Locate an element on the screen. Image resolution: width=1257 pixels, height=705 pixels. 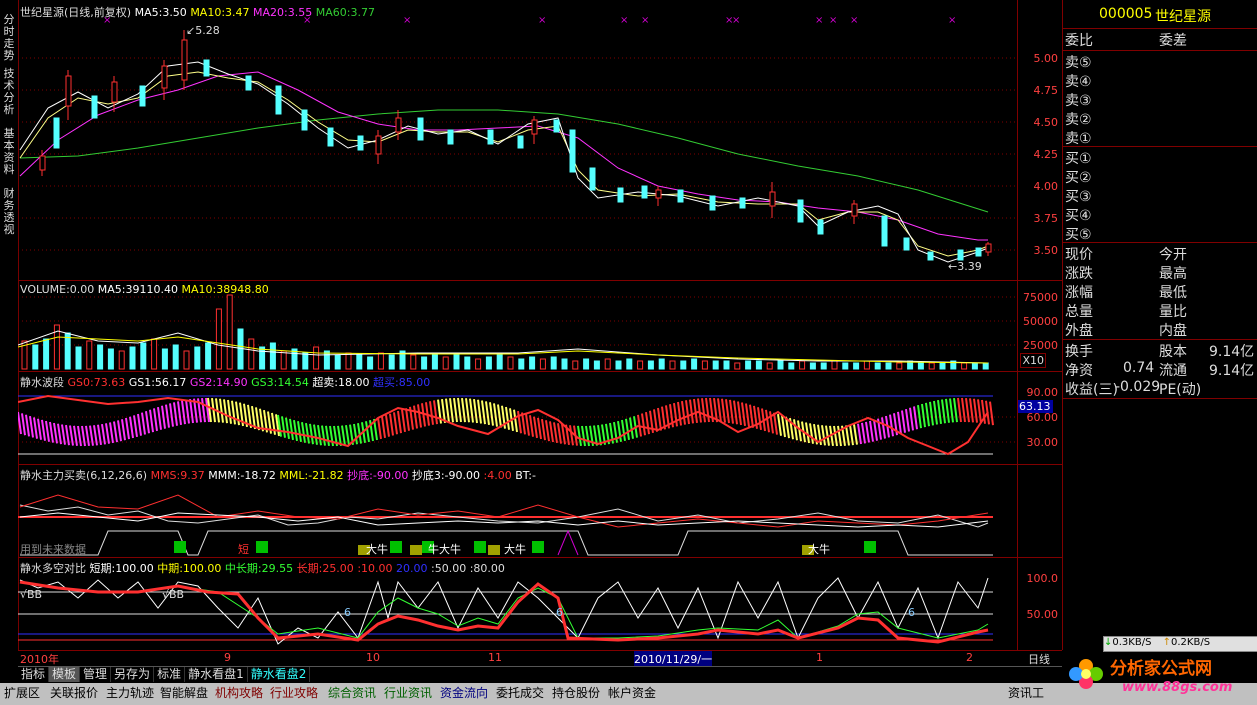
fn-industry-news: 行业资讯 is located at coordinates (408, 692).